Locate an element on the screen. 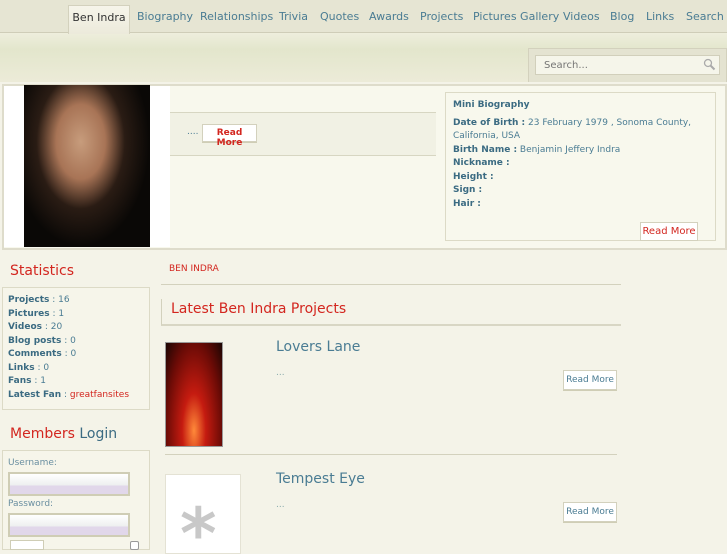 The height and width of the screenshot is (554, 727). nav-search: Search is located at coordinates (705, 16).